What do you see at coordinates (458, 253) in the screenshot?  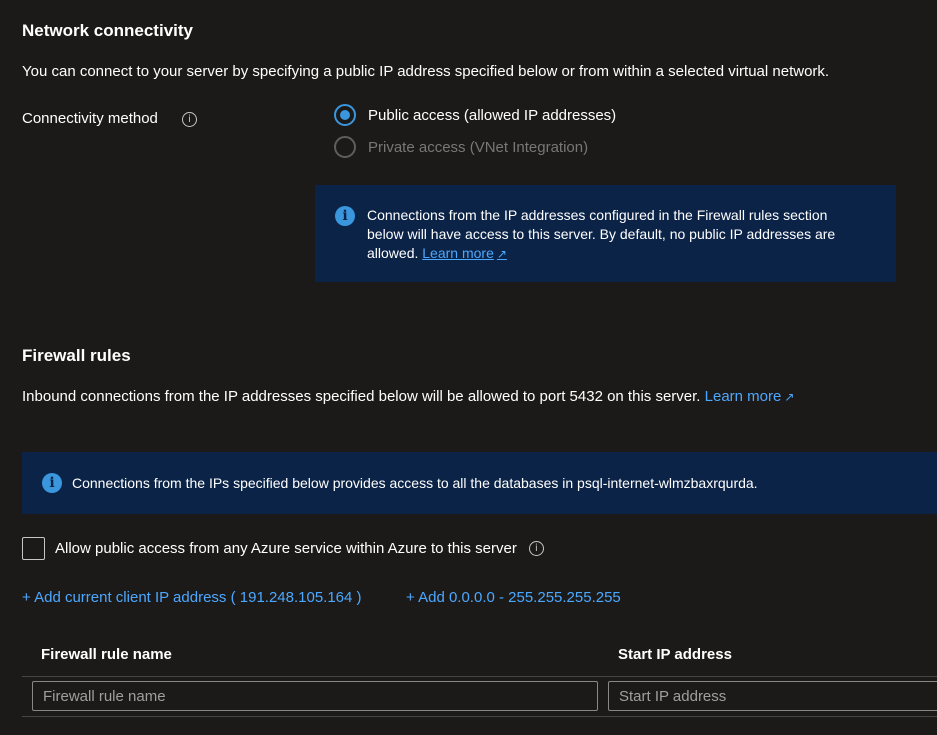 I see `network-learn-more-label: Learn more` at bounding box center [458, 253].